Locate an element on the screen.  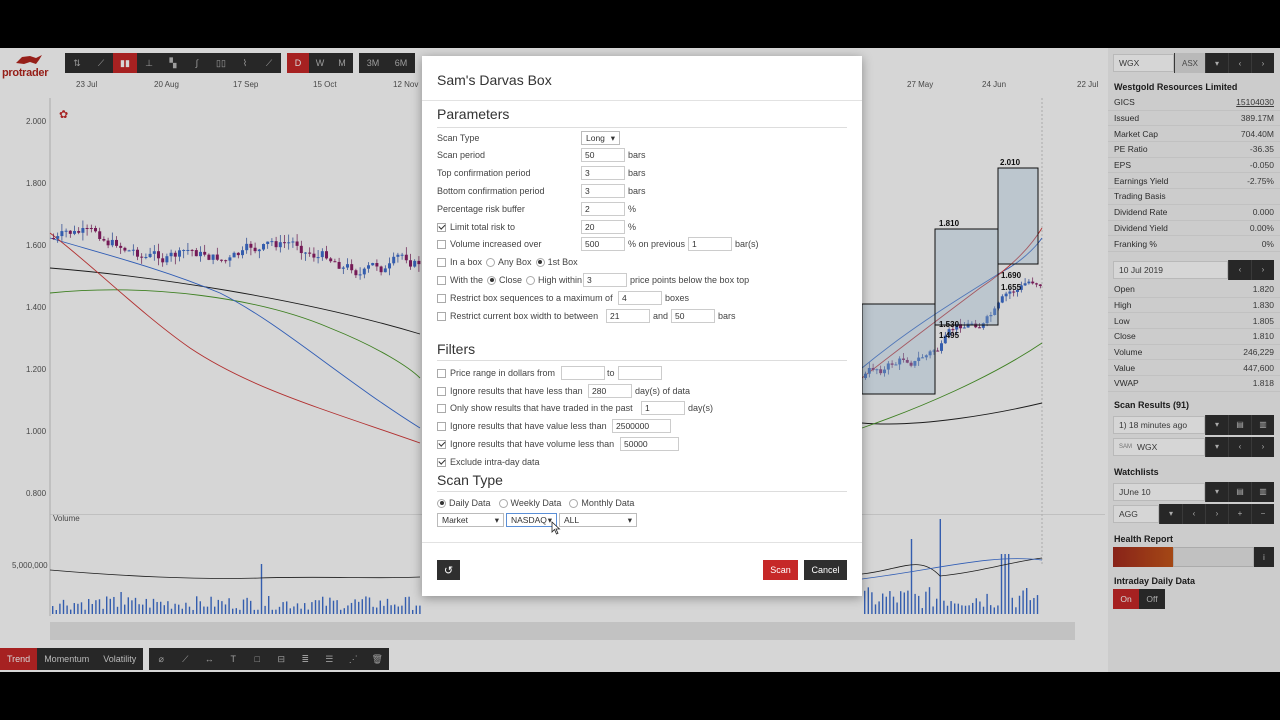
price-to-input is located at coordinates (640, 373).